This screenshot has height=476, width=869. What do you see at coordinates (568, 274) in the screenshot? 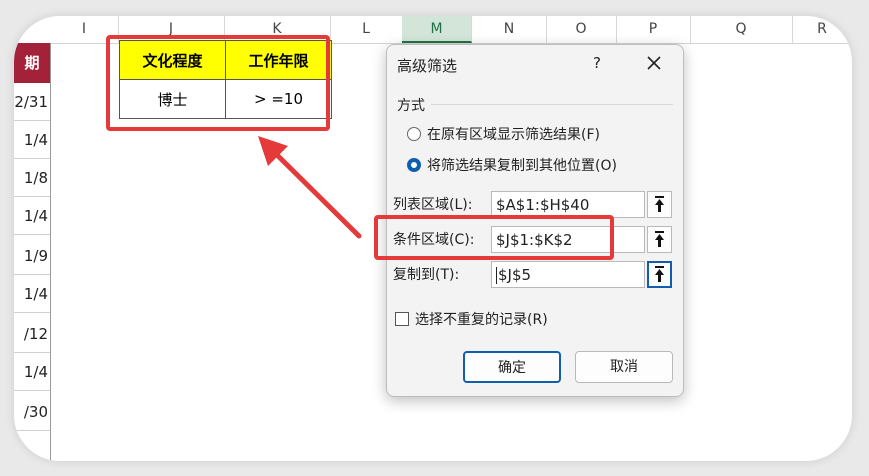
I see `copy-to-input: $J$5` at bounding box center [568, 274].